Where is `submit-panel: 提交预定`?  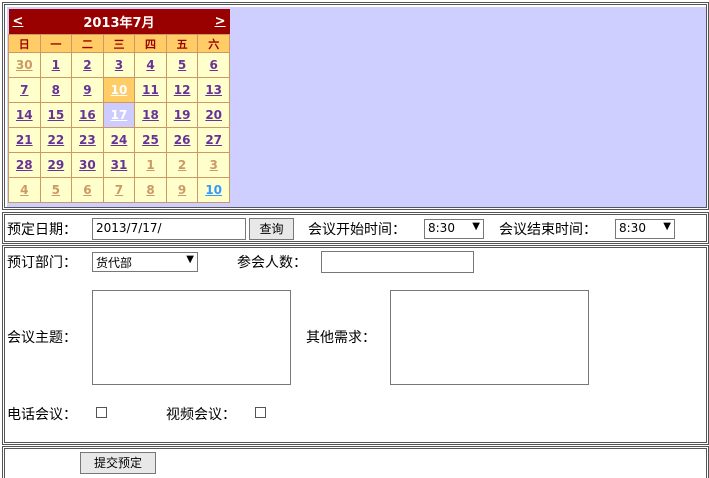
submit-panel: 提交预定 is located at coordinates (355, 462).